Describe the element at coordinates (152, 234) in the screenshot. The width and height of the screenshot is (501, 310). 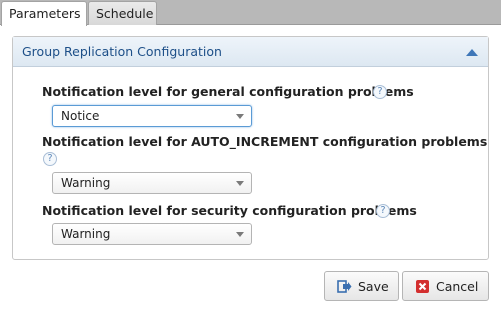
I see `security-problems-select: Warning` at that location.